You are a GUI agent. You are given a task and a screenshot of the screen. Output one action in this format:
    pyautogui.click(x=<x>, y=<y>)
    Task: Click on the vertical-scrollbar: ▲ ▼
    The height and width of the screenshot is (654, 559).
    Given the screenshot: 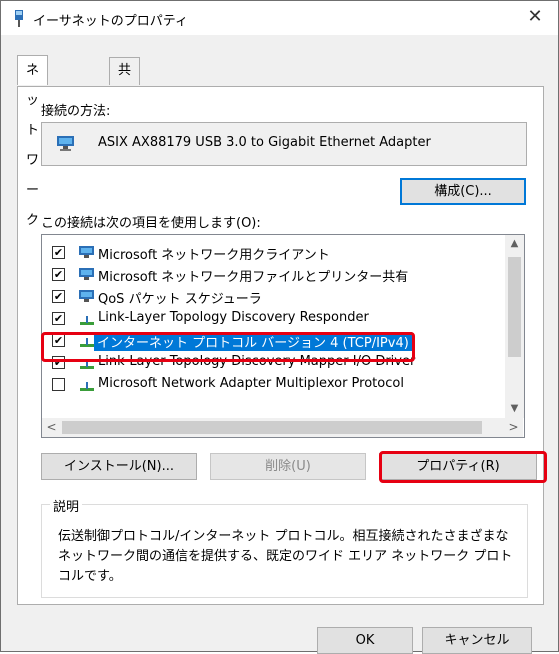 What is the action you would take?
    pyautogui.click(x=514, y=326)
    